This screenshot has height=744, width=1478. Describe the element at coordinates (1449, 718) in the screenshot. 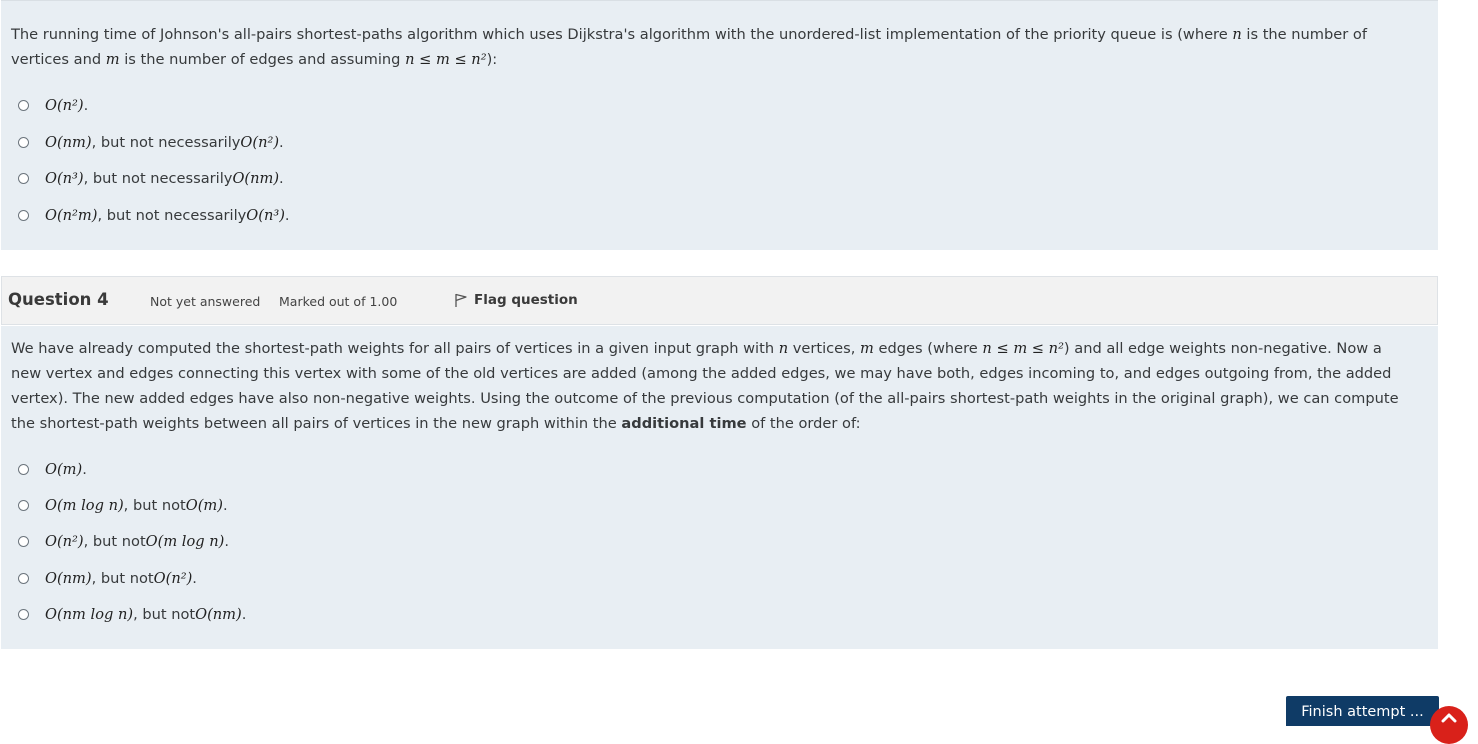

I see `chevron-up-icon` at that location.